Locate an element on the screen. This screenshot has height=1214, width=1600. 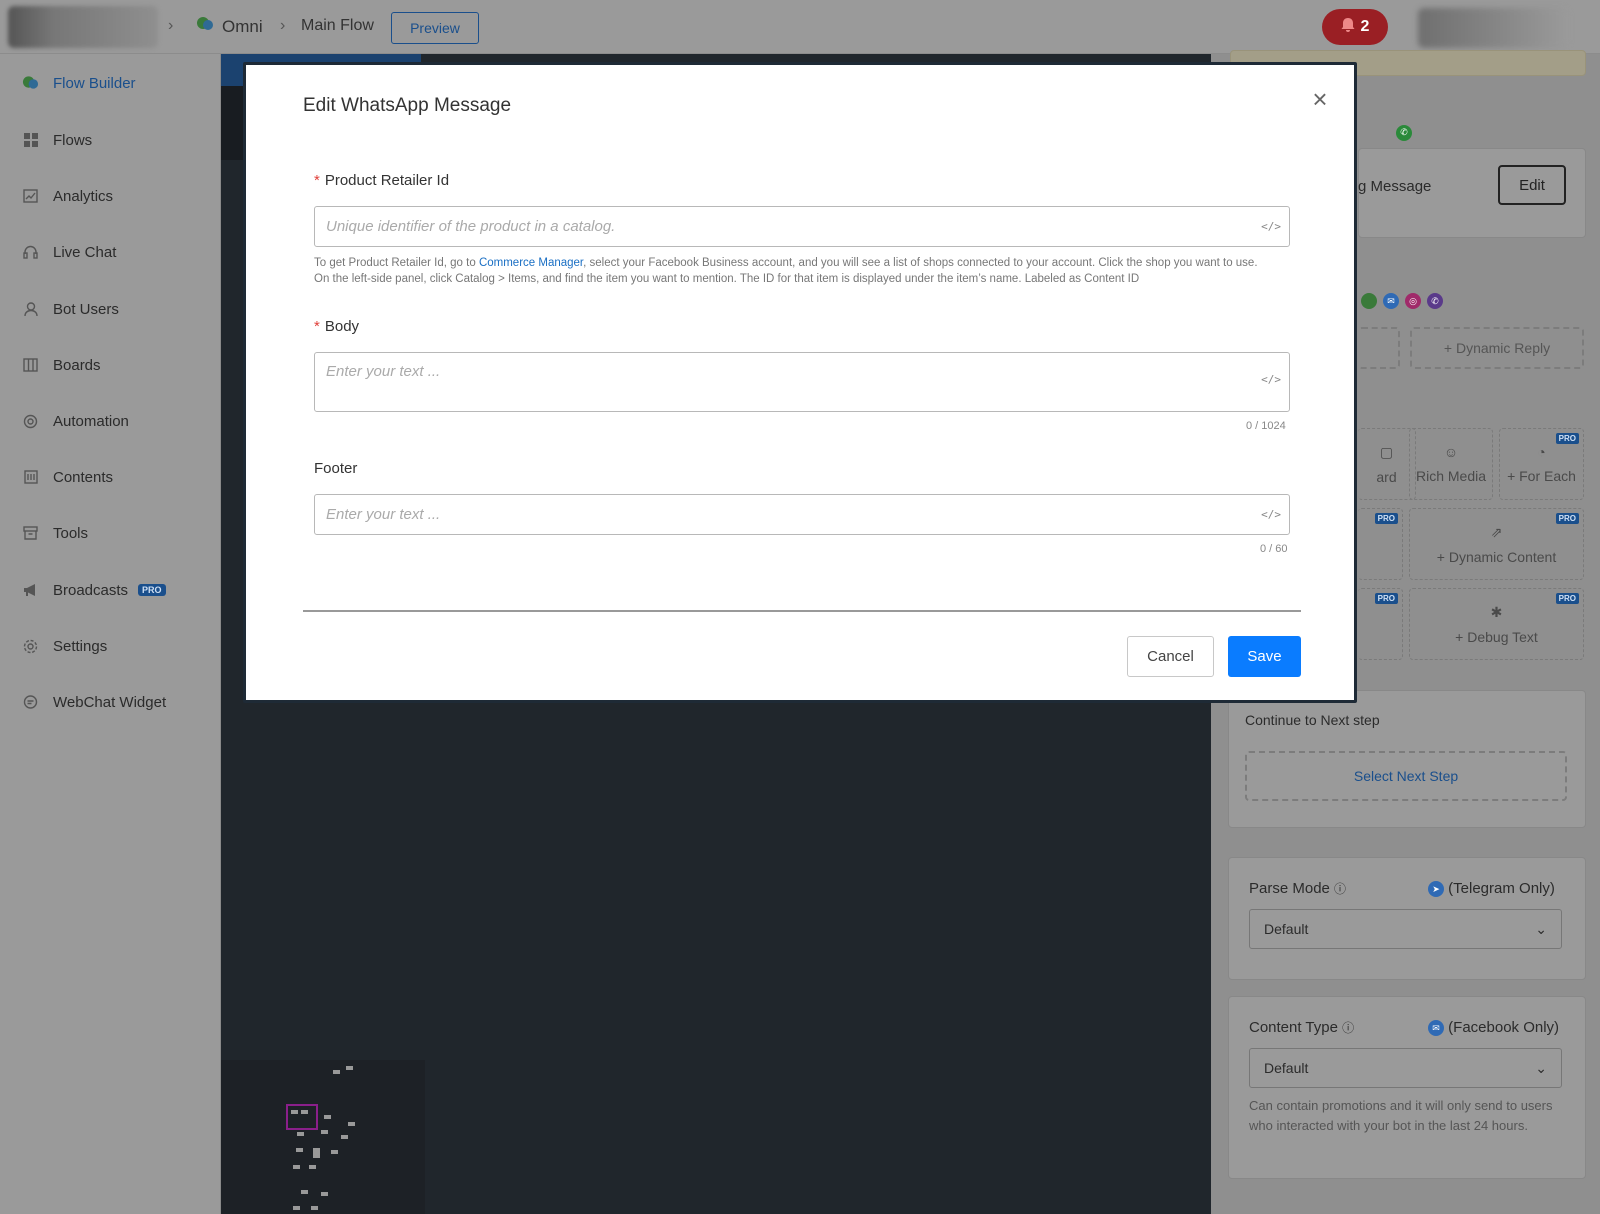
telegram-only-text: (Telegram Only) is located at coordinates (1501, 888).